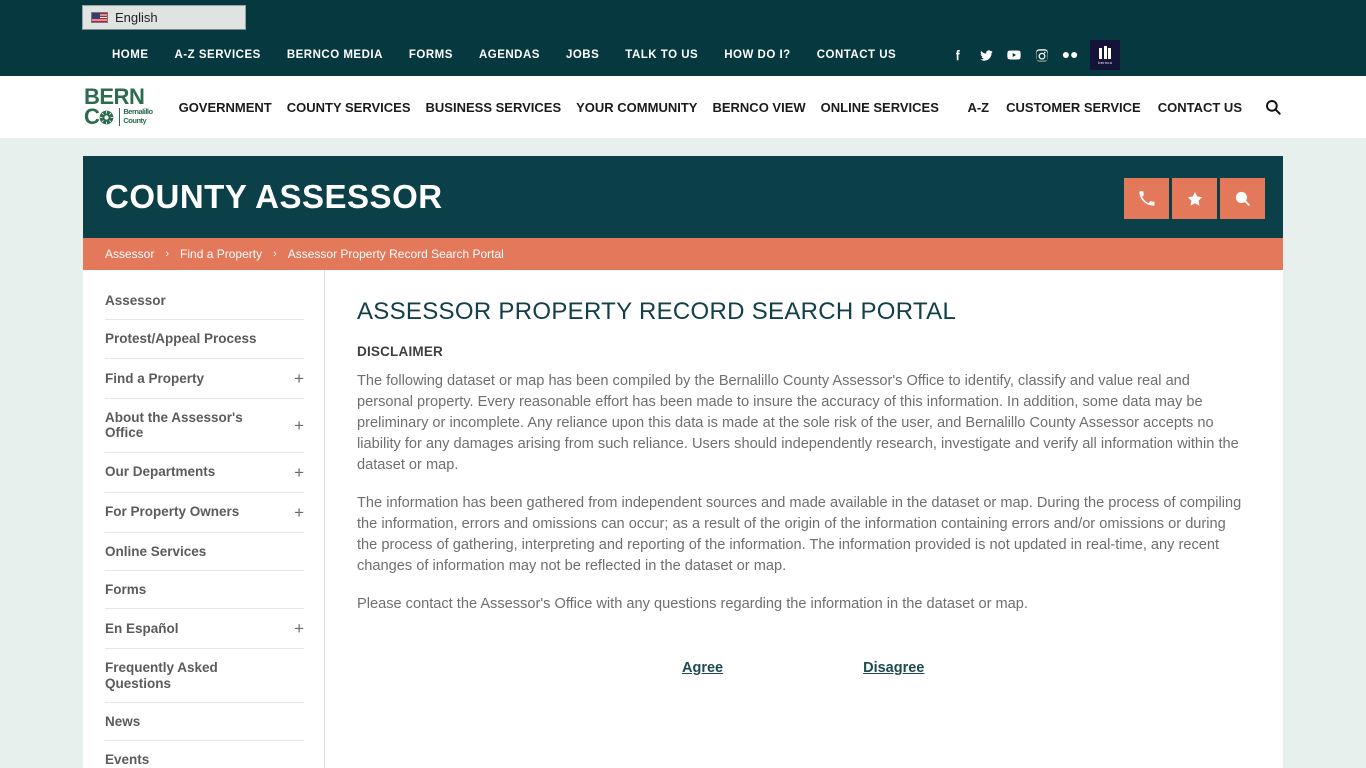 This screenshot has height=768, width=1366. Describe the element at coordinates (181, 339) in the screenshot. I see `sidebar-item-label: Protest/Appeal Process` at that location.